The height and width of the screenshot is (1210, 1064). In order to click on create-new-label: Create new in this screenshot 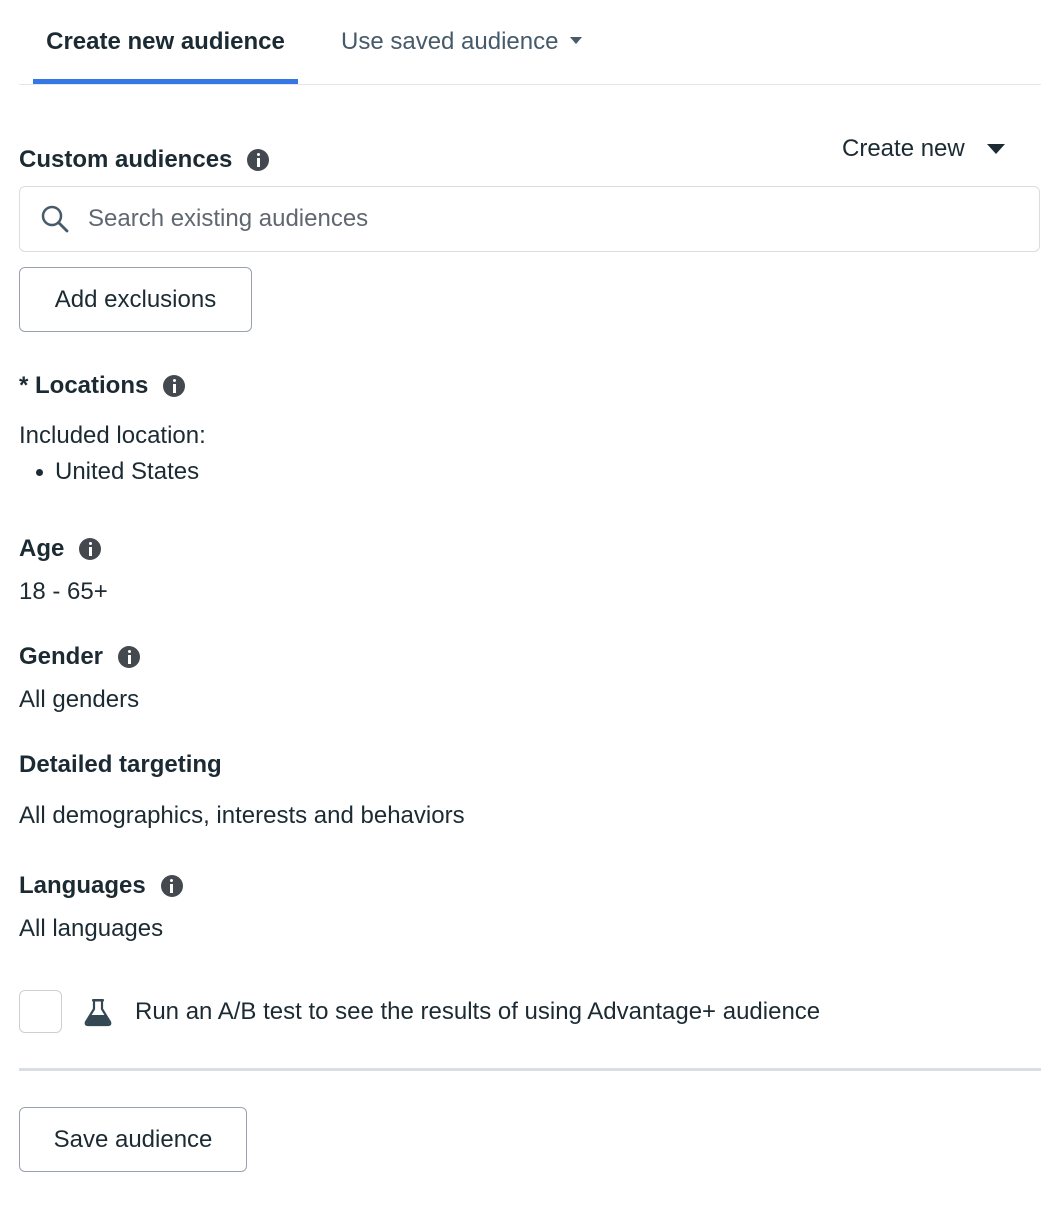, I will do `click(903, 148)`.